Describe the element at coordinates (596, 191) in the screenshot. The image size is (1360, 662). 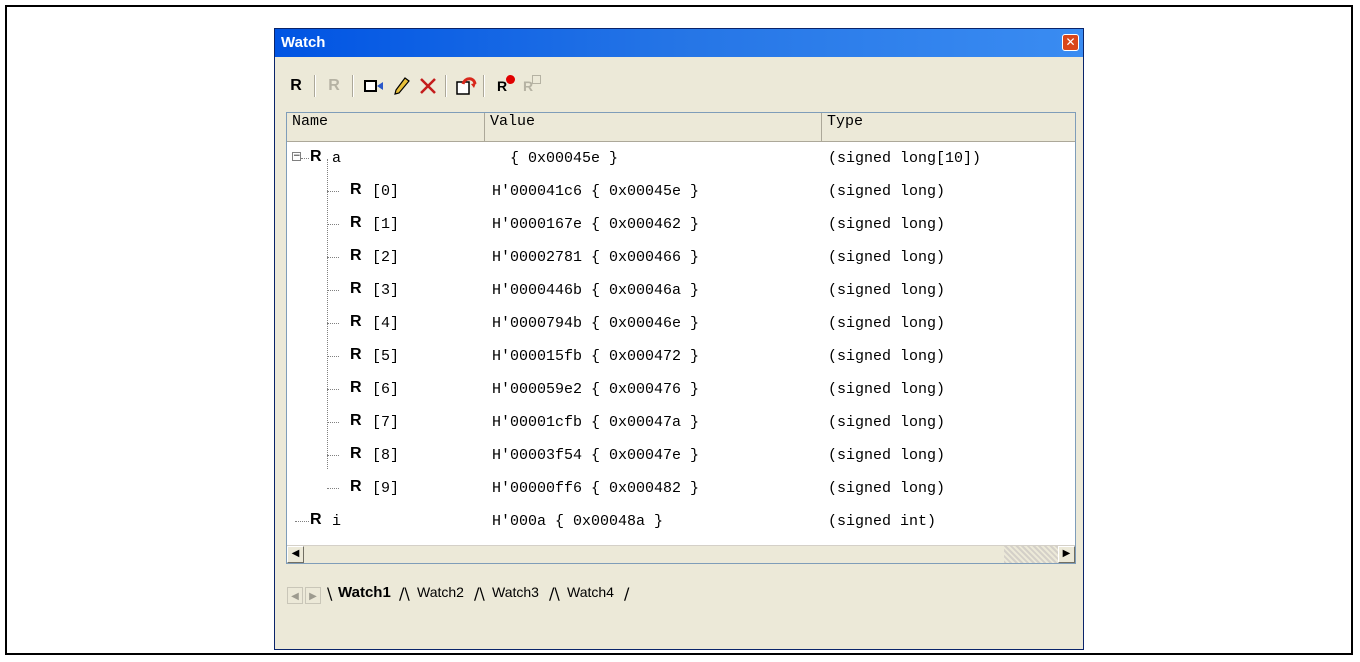
I see `cell-value: H'000041c6 { 0x00045e }` at that location.